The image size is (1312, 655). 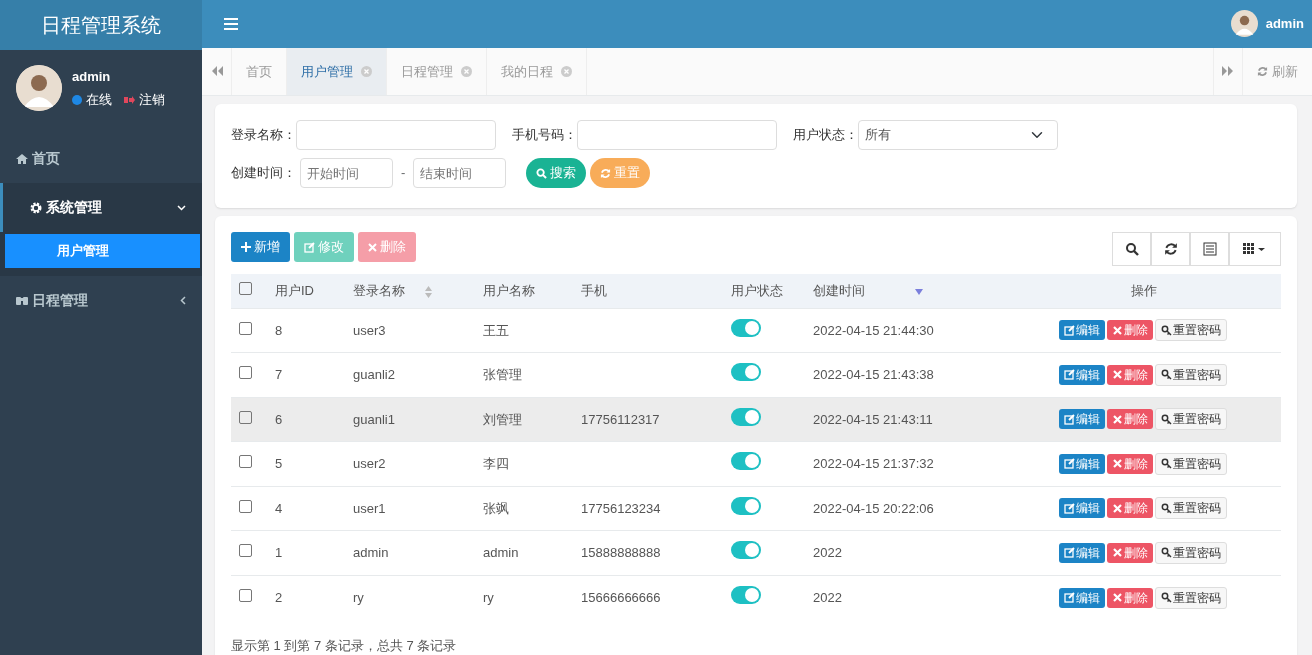 I want to click on online-status-icon, so click(x=77, y=99).